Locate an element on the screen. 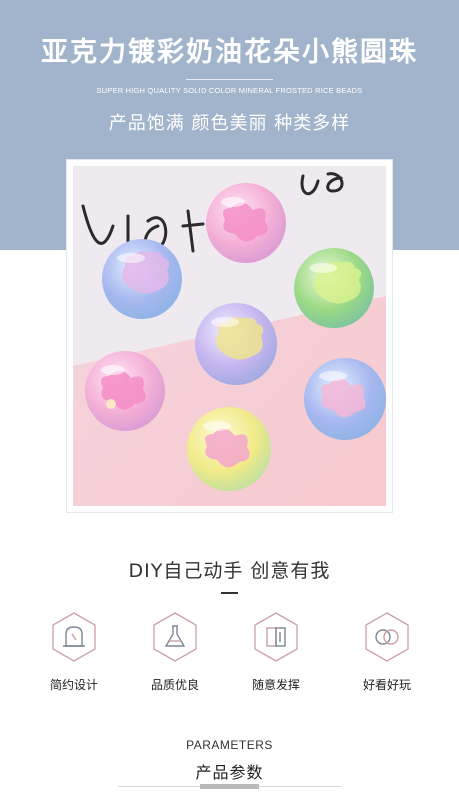  pink-flower-bead is located at coordinates (246, 223).